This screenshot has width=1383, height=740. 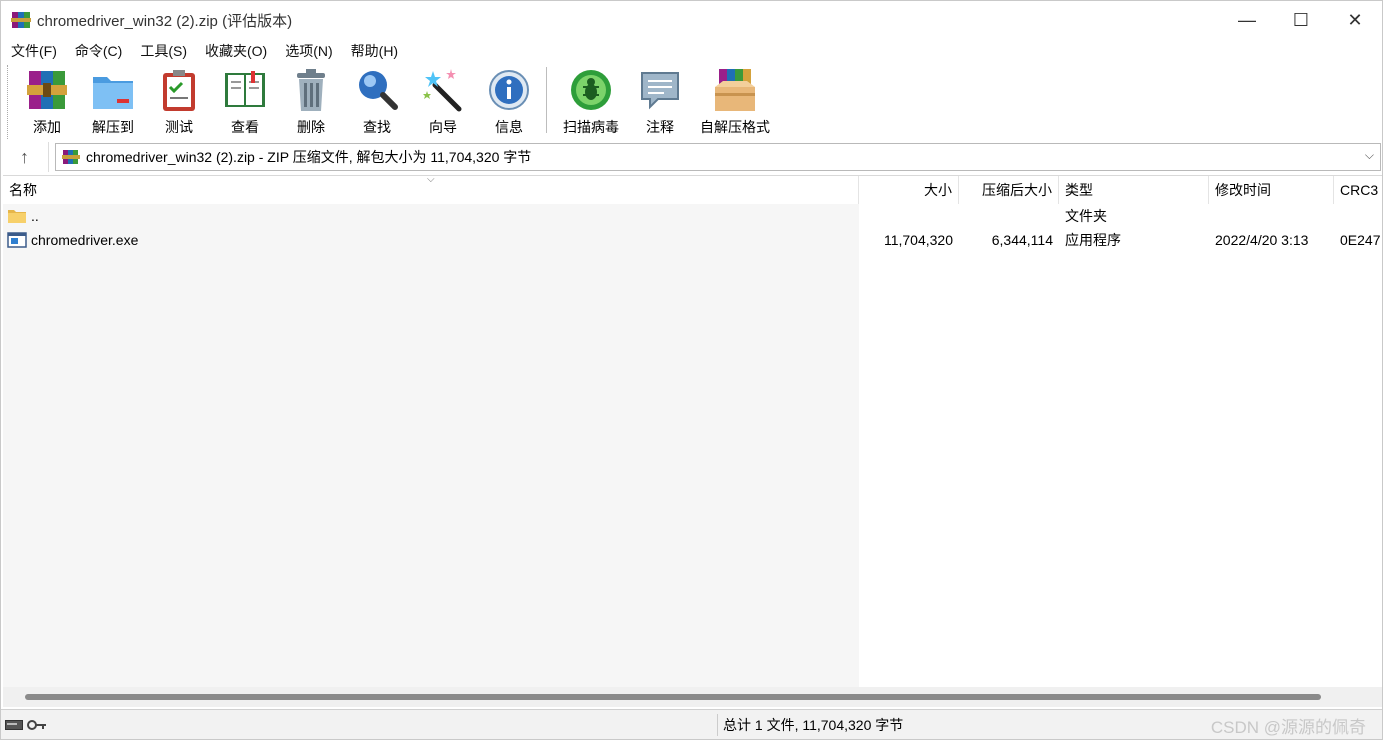 I want to click on add-label: 添加, so click(x=47, y=127).